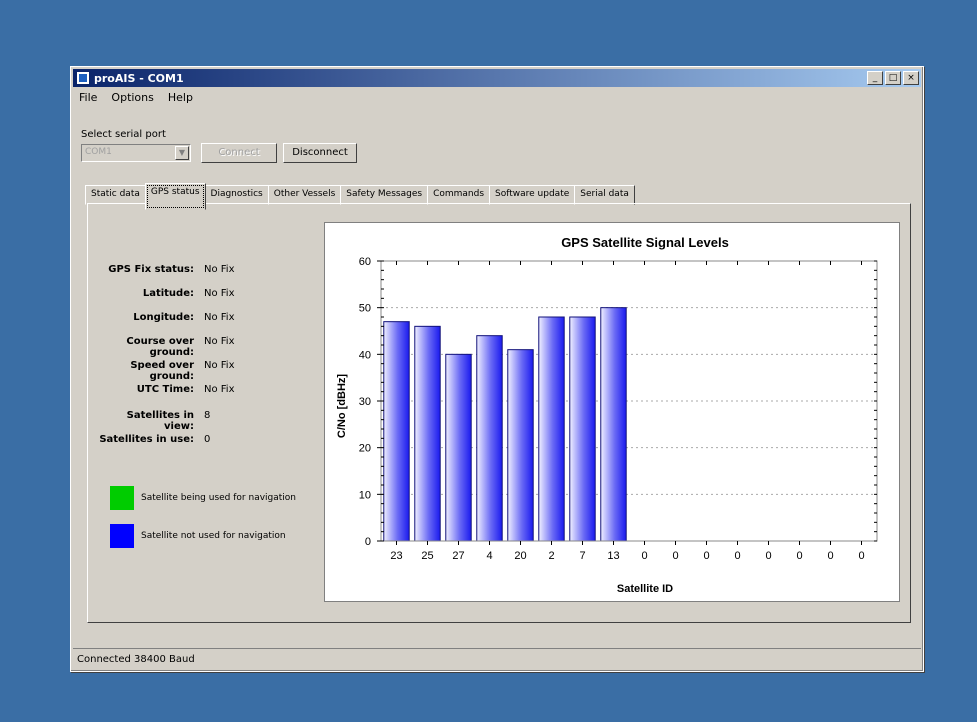 The height and width of the screenshot is (722, 977). I want to click on utc-label: UTC Time:, so click(165, 389).